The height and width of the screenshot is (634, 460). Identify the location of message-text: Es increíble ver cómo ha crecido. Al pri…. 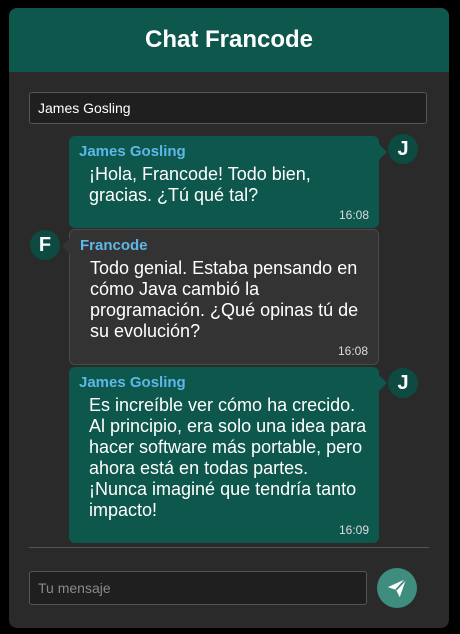
(228, 457).